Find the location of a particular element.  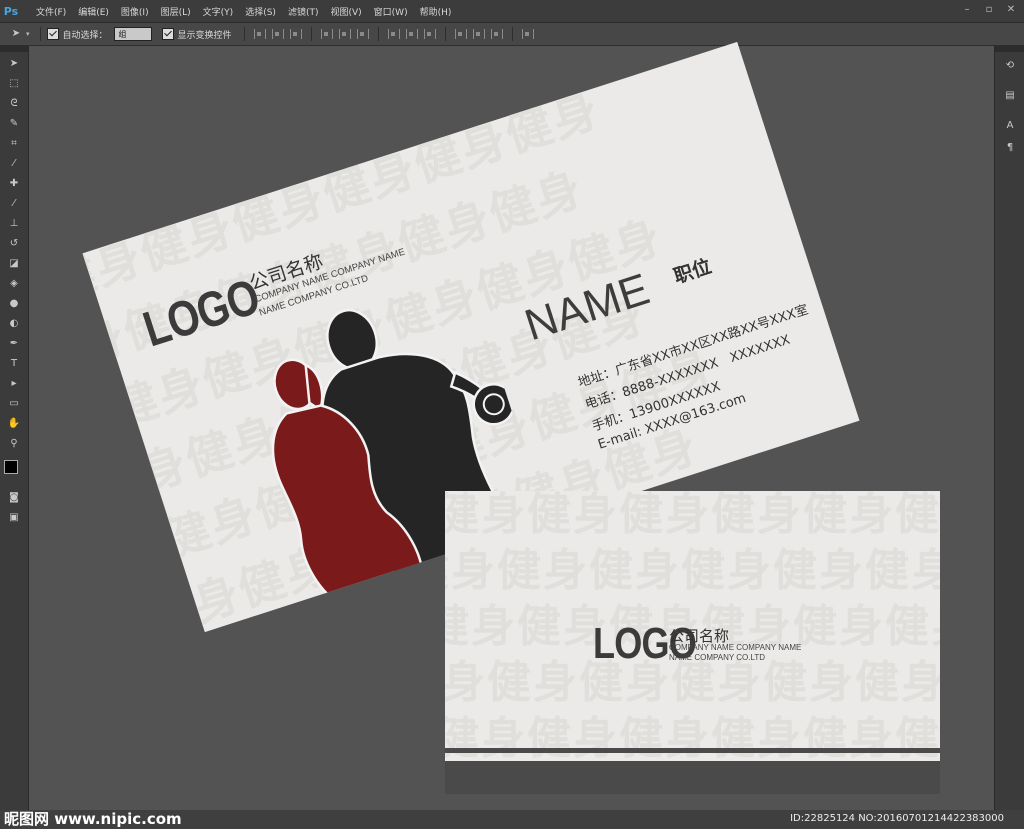

distribute-right-icon is located at coordinates (496, 34).